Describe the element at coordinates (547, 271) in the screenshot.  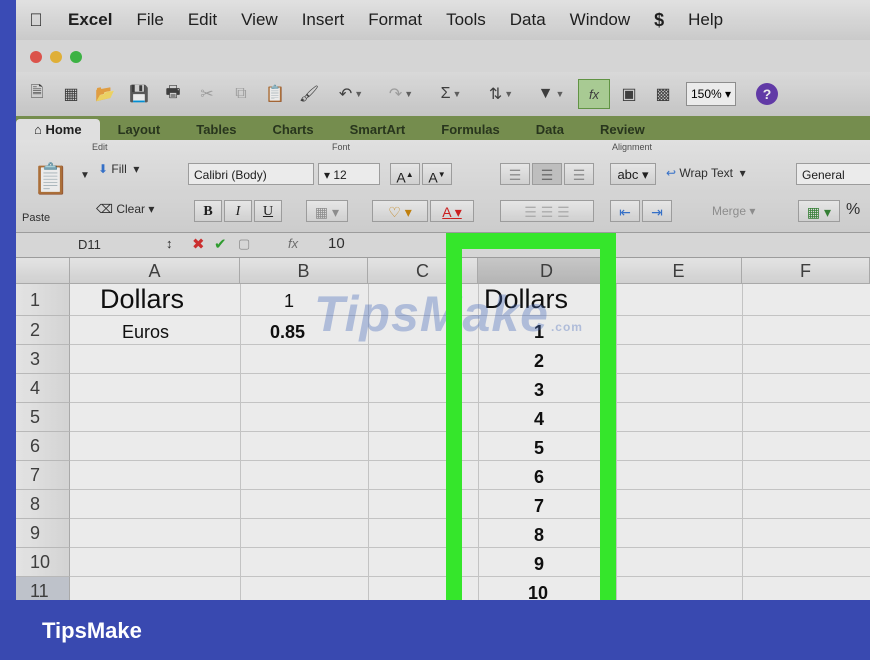
I see `column-header-d: D` at that location.